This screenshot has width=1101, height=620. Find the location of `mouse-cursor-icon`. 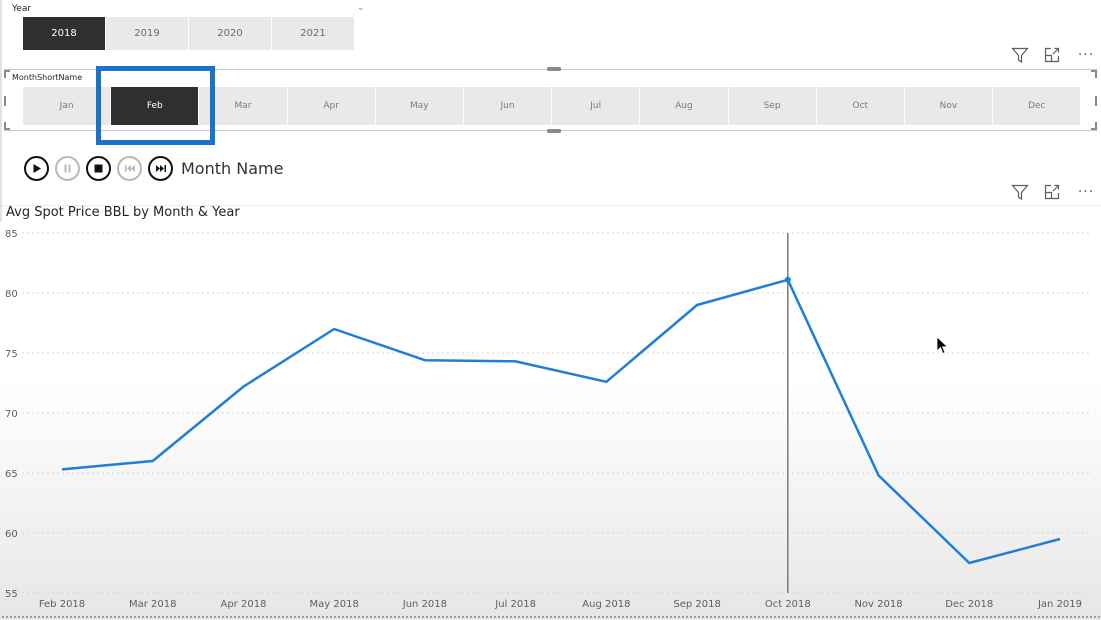

mouse-cursor-icon is located at coordinates (943, 348).